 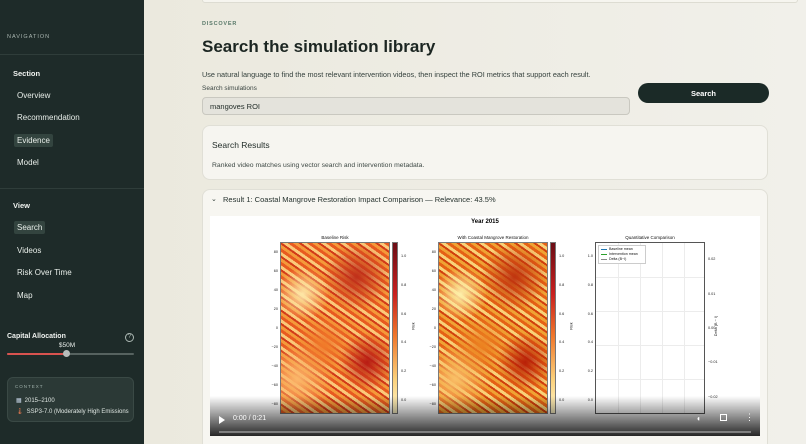 What do you see at coordinates (335, 328) in the screenshot?
I see `baseline-heatmap` at bounding box center [335, 328].